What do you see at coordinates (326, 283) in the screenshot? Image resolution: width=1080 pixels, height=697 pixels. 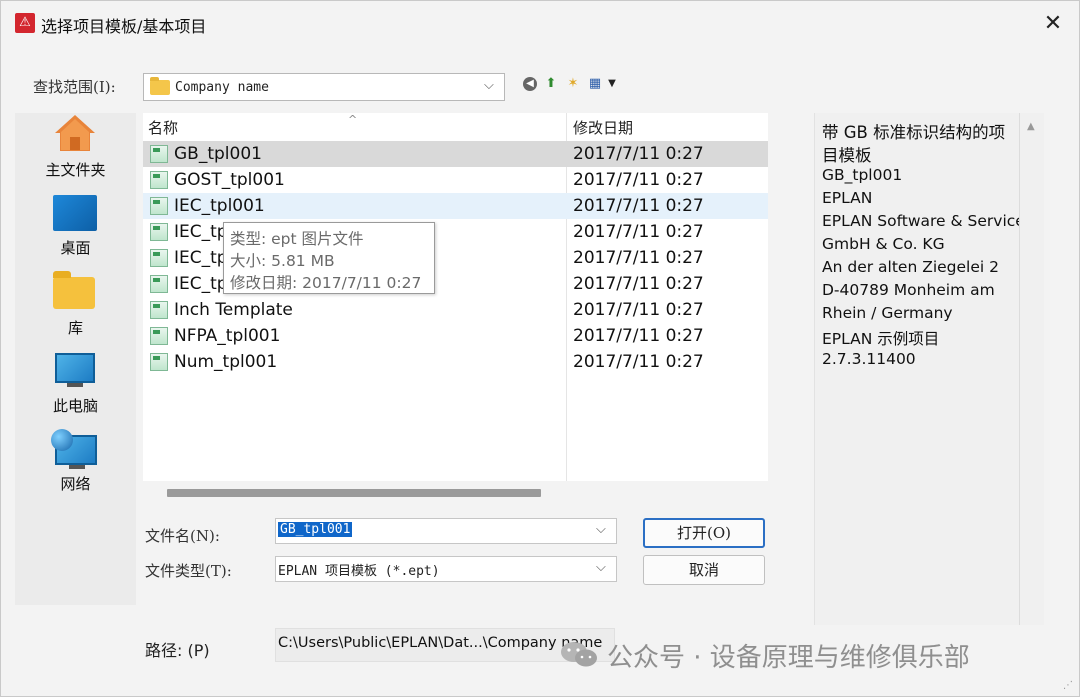 I see `tooltip-modified: 修改日期: 2017/7/11 0:27` at bounding box center [326, 283].